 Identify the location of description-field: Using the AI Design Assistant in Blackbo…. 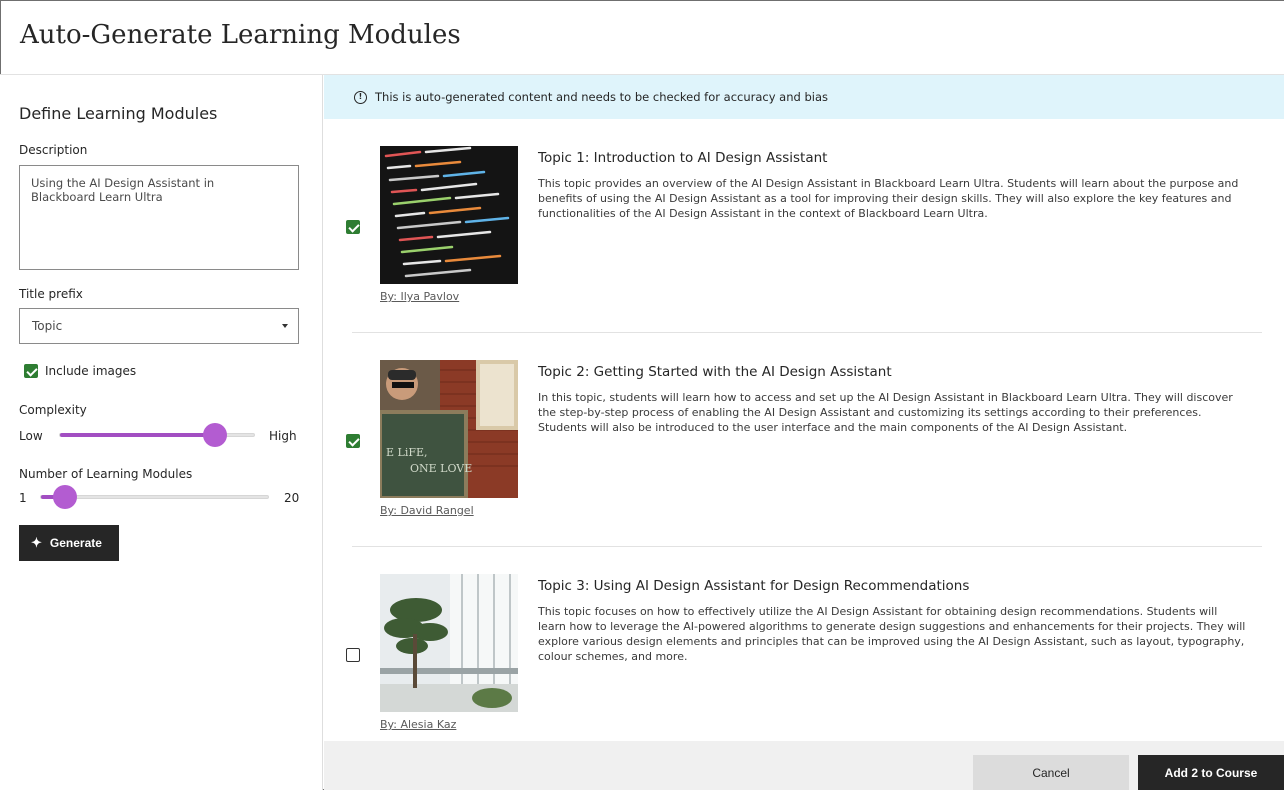
(159, 217).